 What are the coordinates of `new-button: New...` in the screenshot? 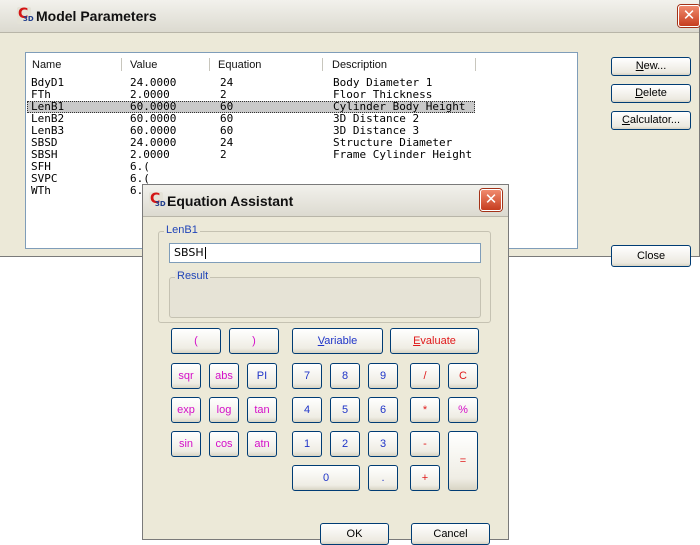 It's located at (651, 66).